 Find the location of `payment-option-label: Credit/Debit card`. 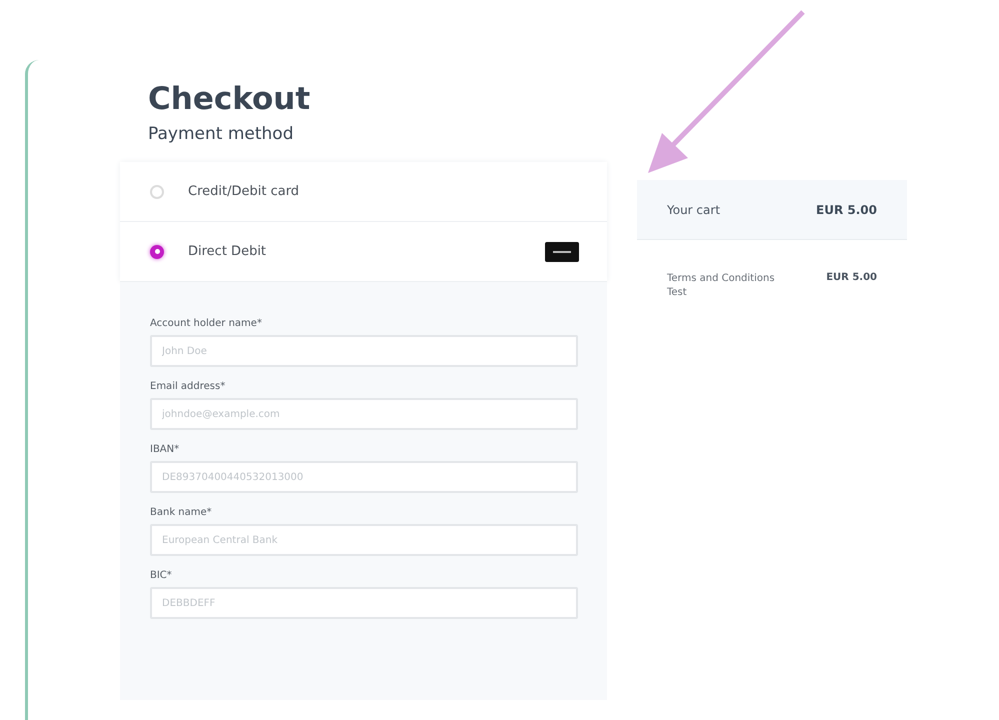

payment-option-label: Credit/Debit card is located at coordinates (383, 191).